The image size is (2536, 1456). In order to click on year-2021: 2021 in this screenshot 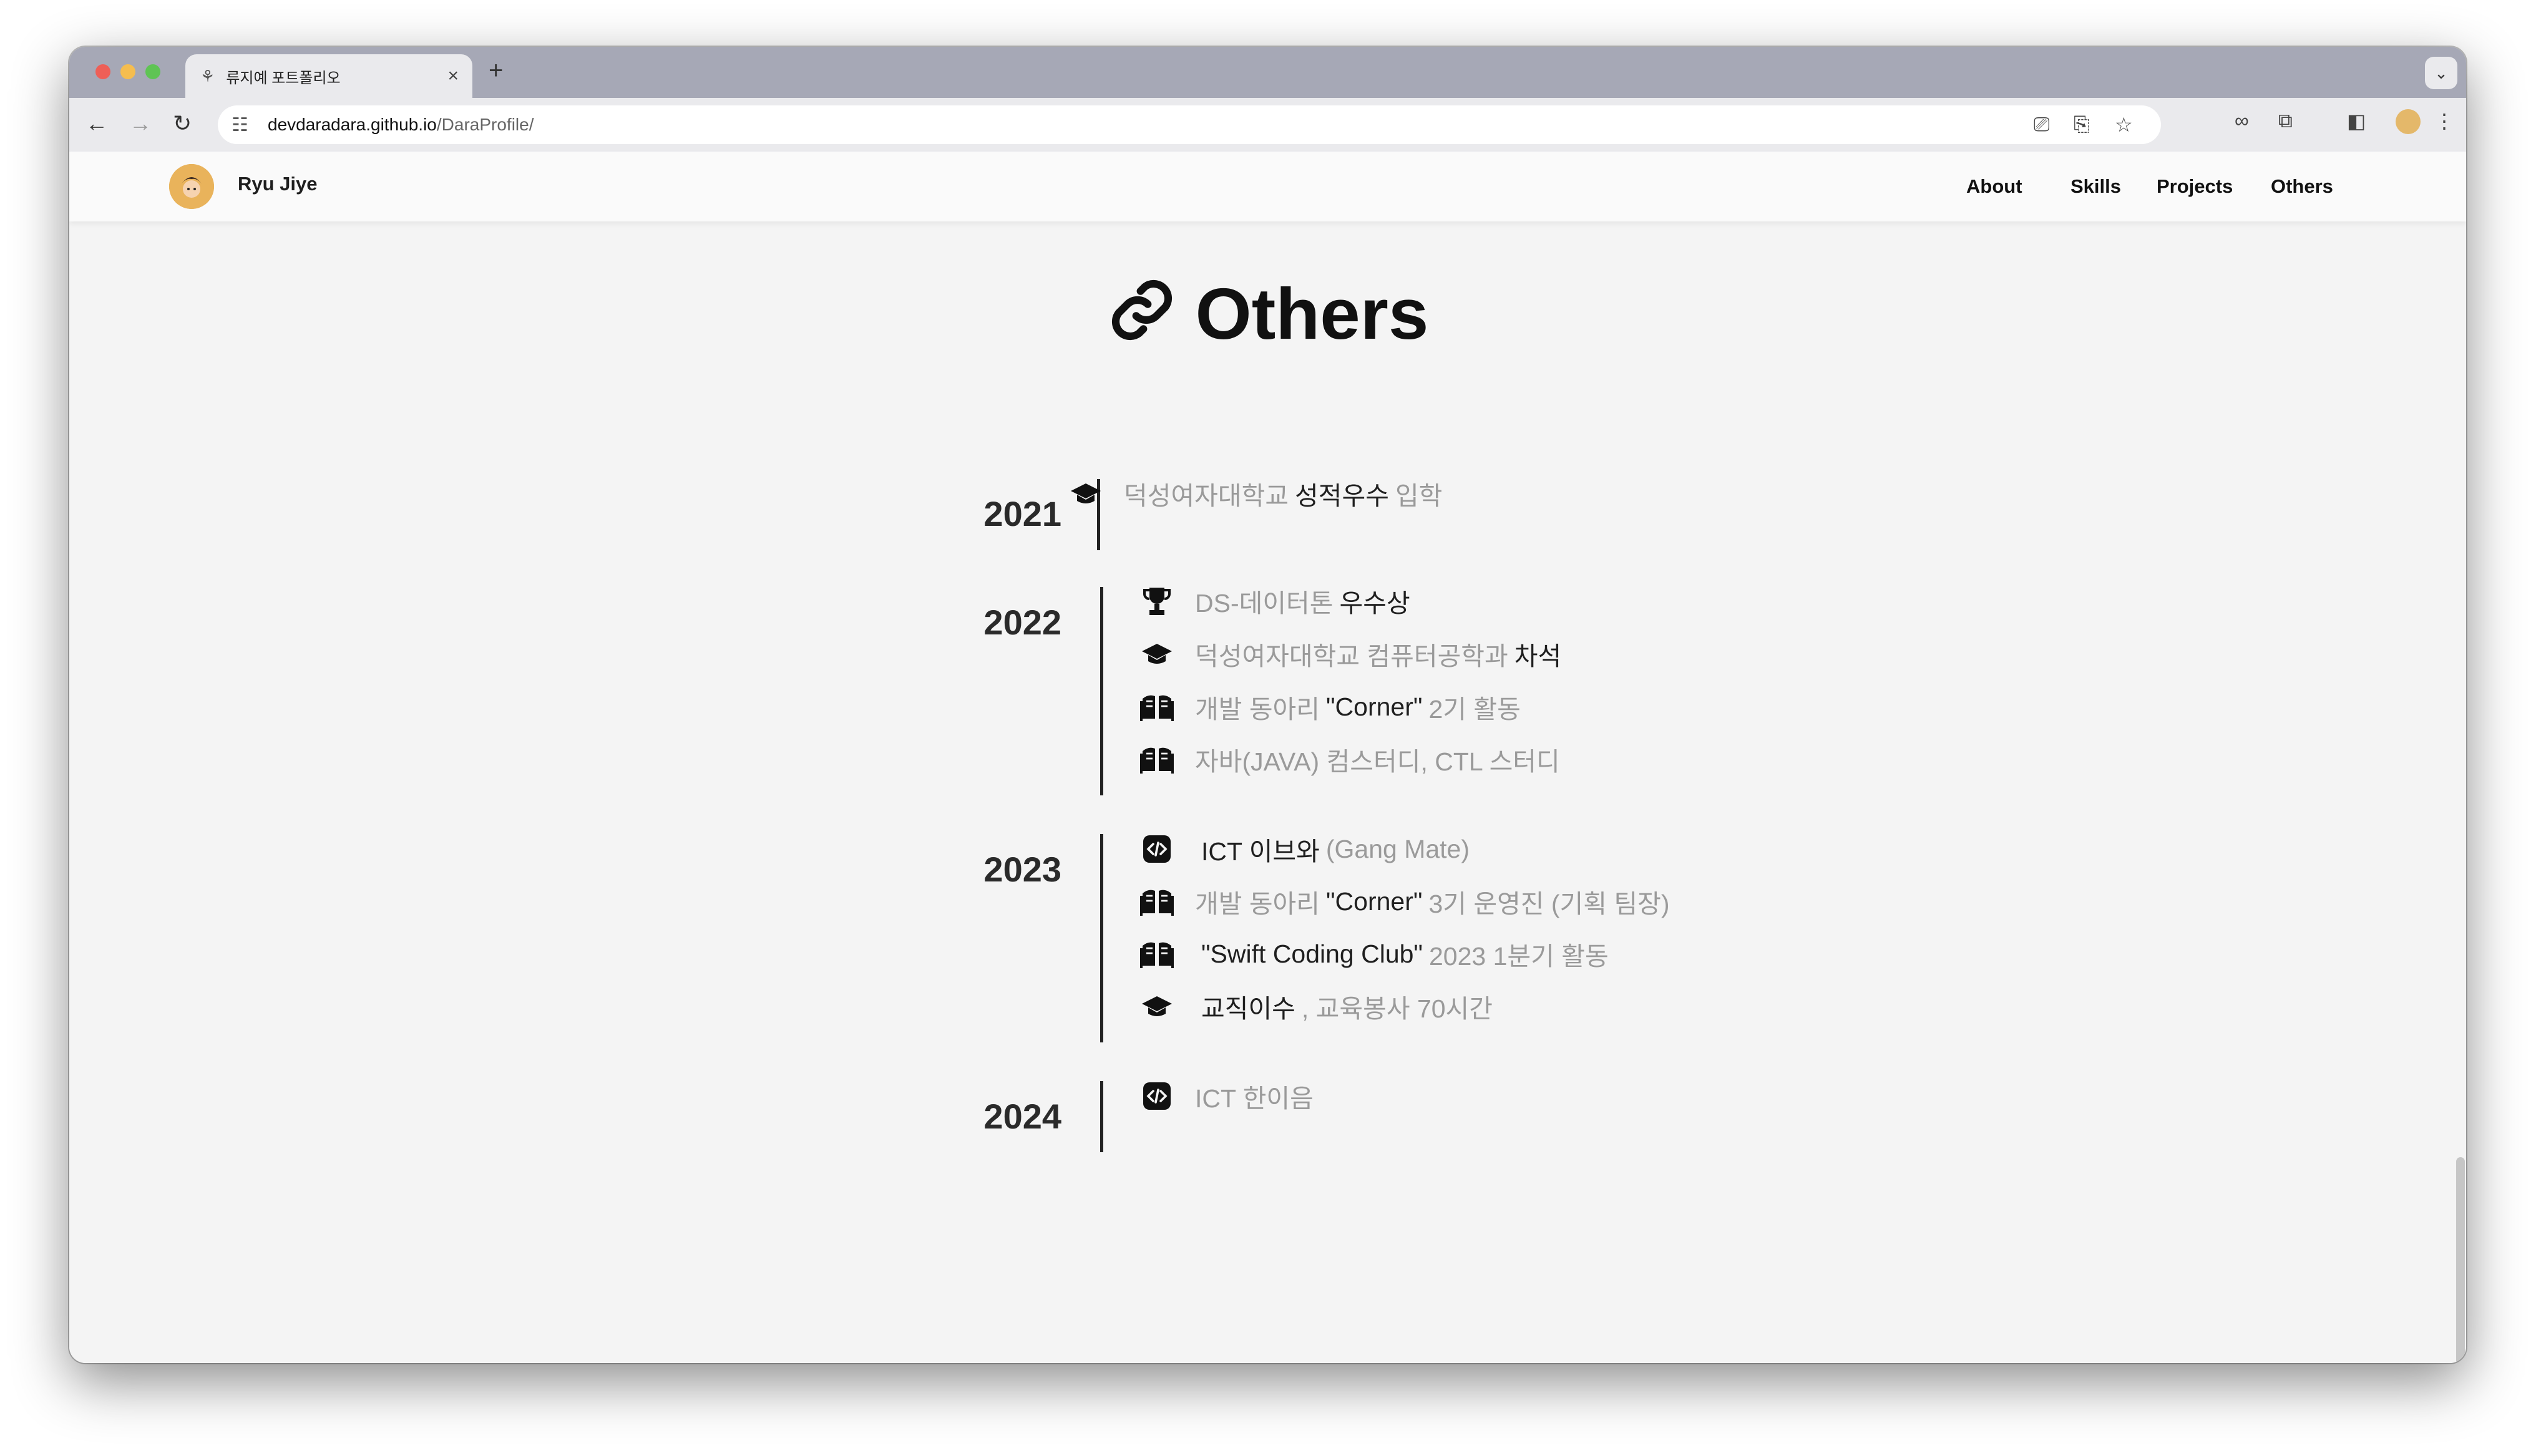, I will do `click(1022, 514)`.